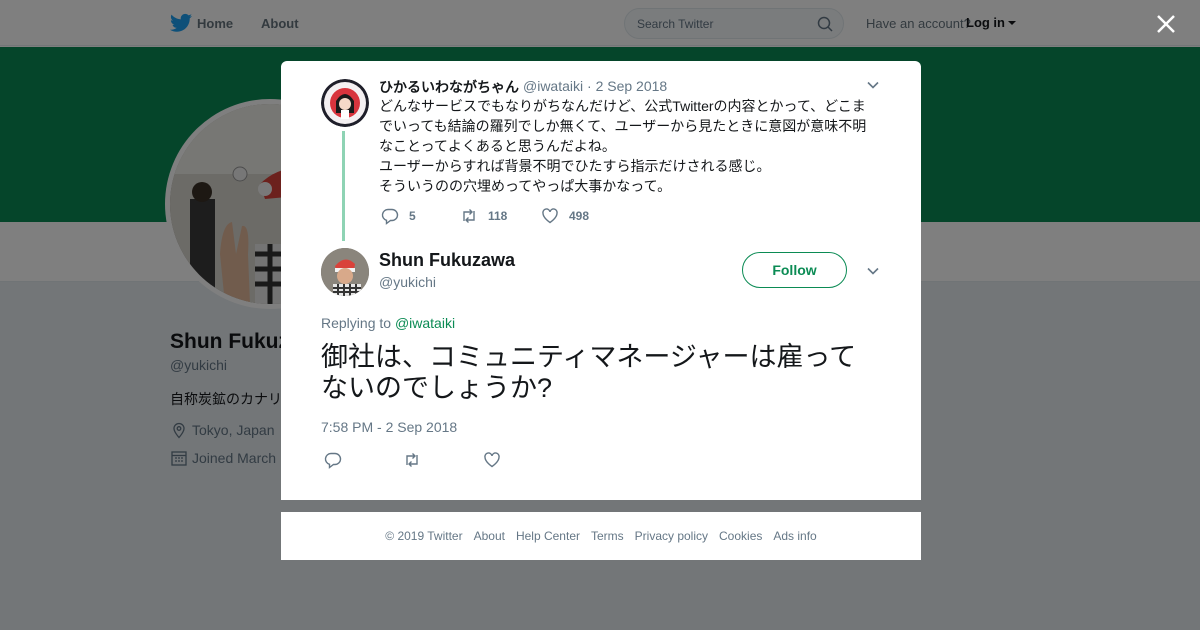 The image size is (1200, 630). Describe the element at coordinates (553, 86) in the screenshot. I see `parent-author-handle: @iwataiki` at that location.